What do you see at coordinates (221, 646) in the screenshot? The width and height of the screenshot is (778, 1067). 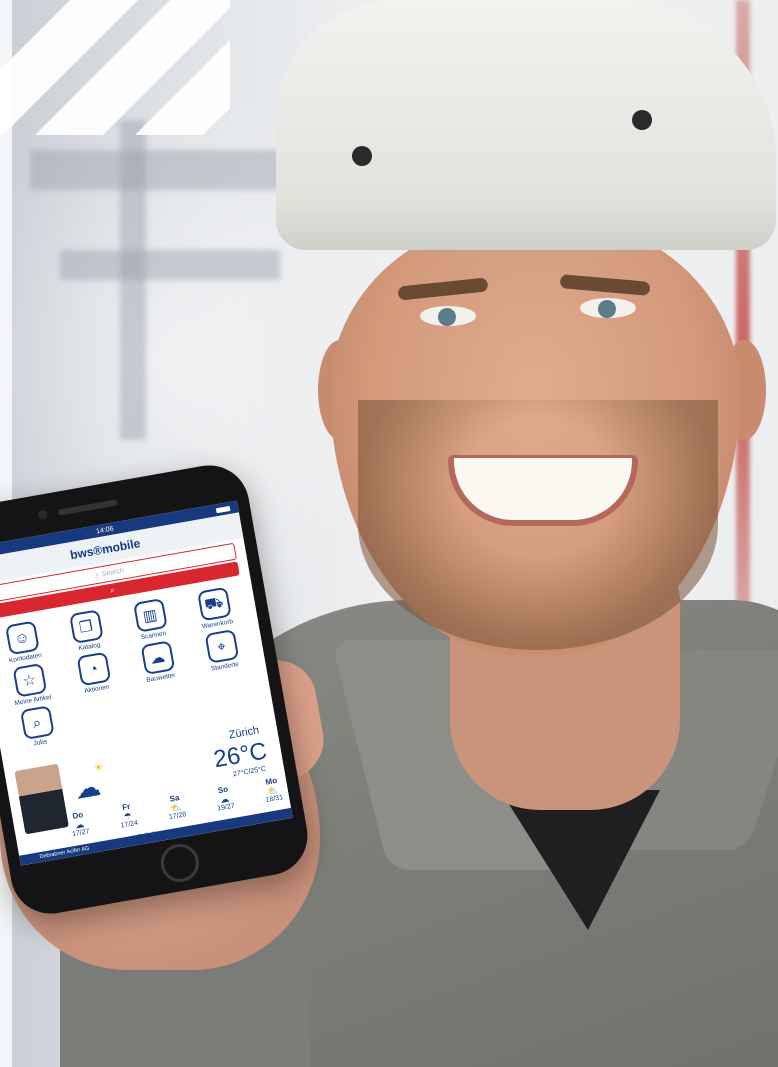 I see `location-pin-icon: ⌖` at bounding box center [221, 646].